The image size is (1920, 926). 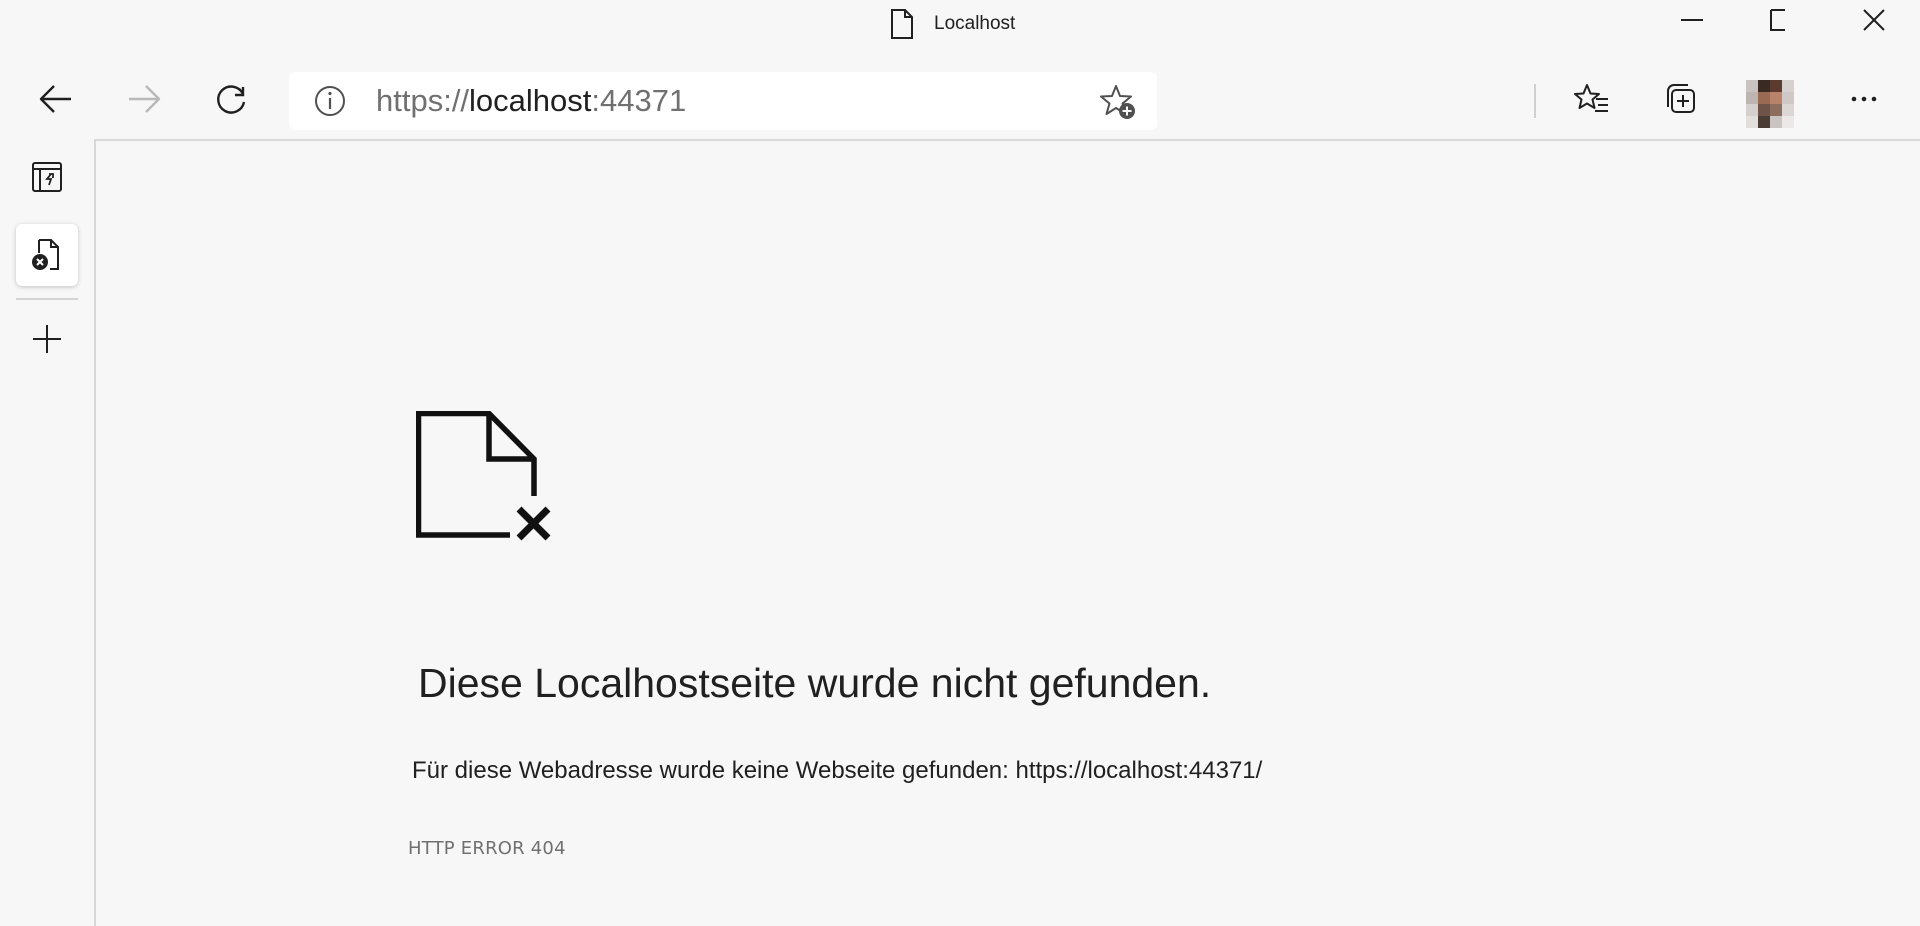 I want to click on new-tab-button, so click(x=47, y=339).